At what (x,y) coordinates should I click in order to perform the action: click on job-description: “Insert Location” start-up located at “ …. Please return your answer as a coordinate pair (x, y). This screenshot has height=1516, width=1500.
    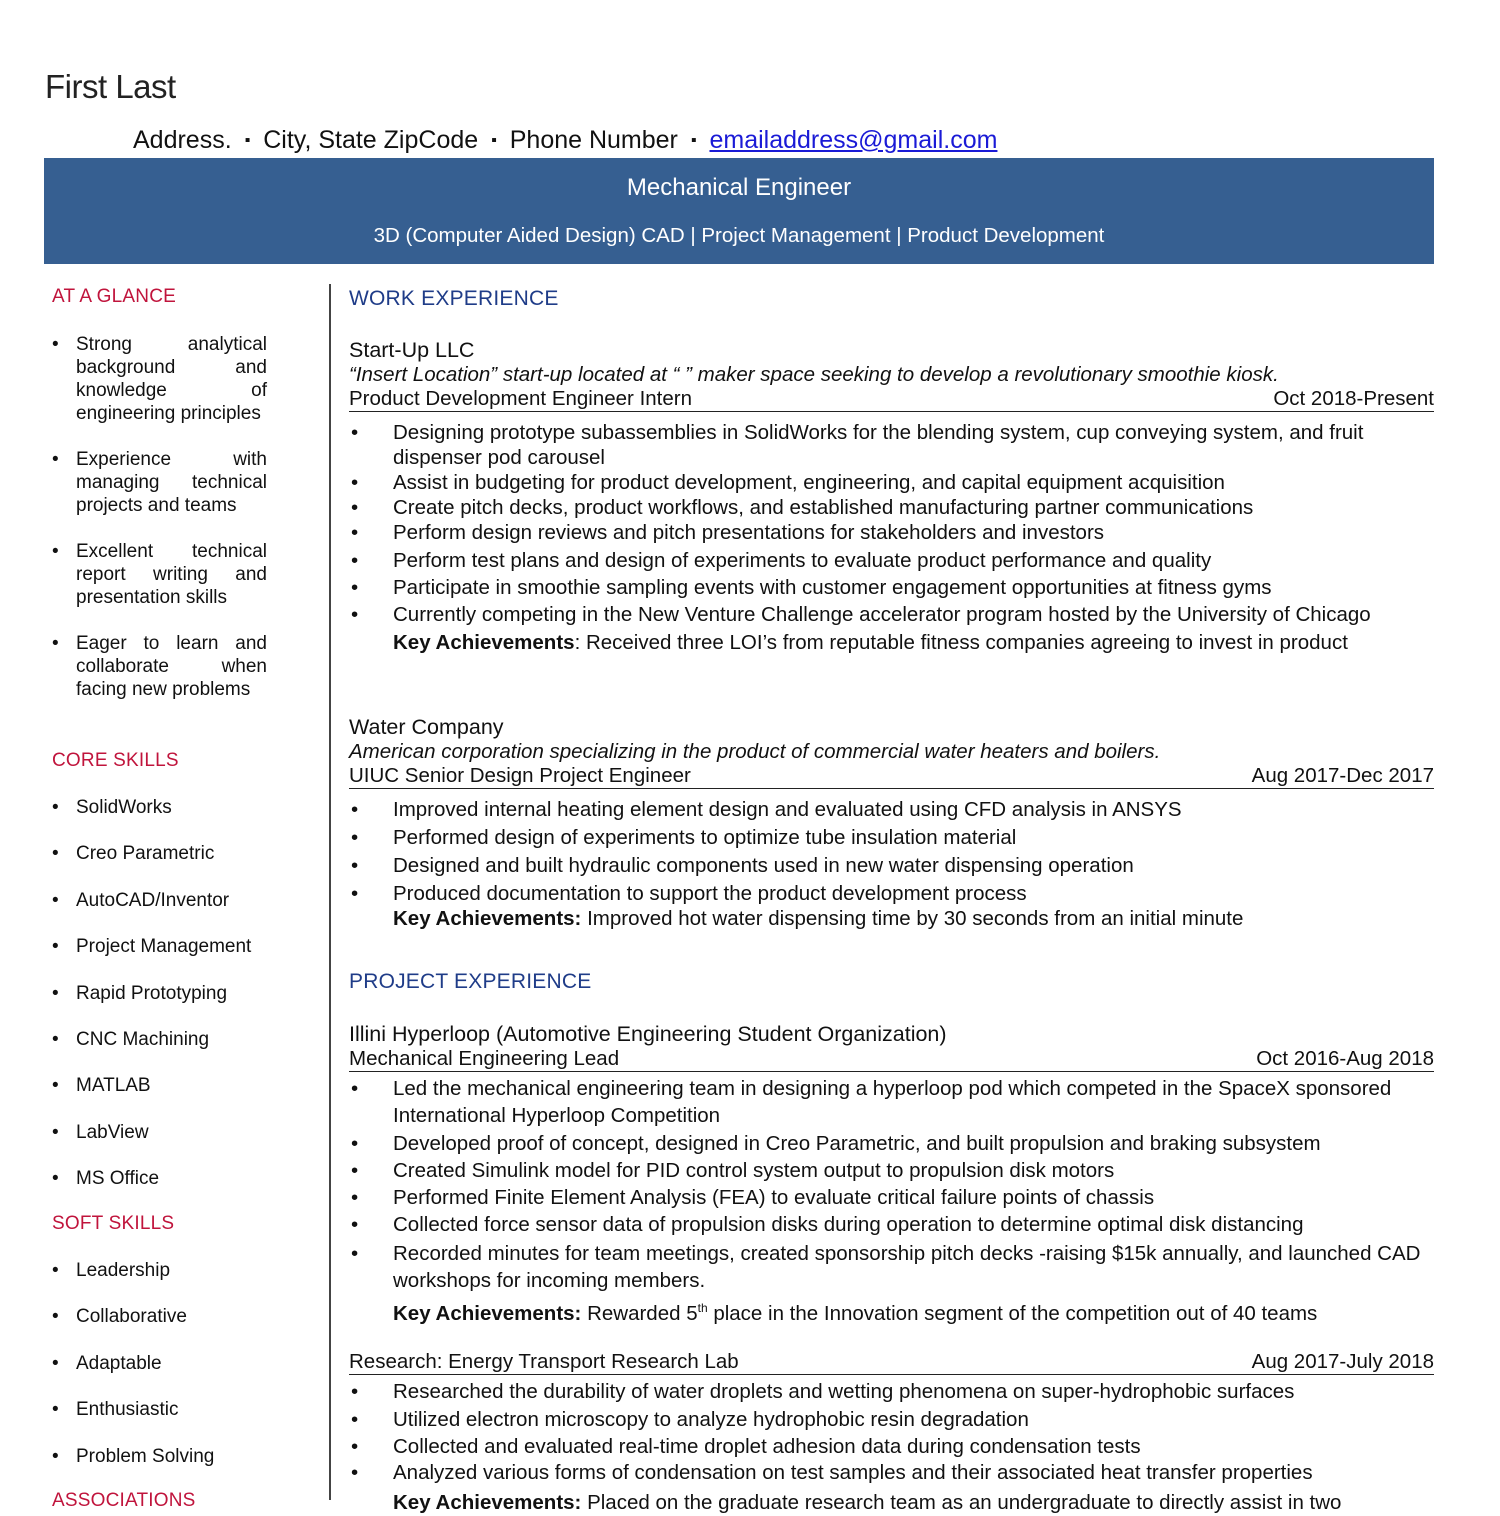
    Looking at the image, I should click on (814, 374).